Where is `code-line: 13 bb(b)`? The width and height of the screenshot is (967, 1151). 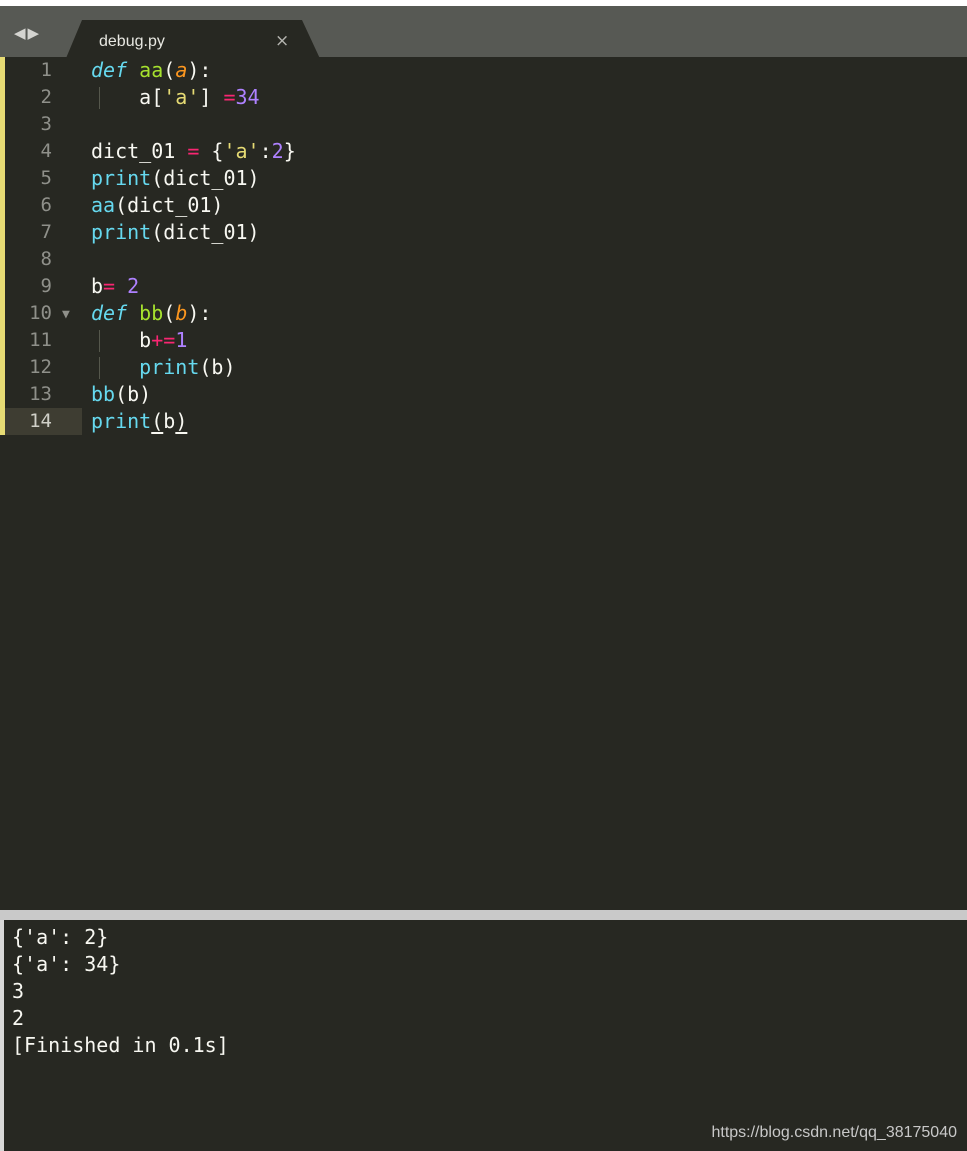 code-line: 13 bb(b) is located at coordinates (483, 394).